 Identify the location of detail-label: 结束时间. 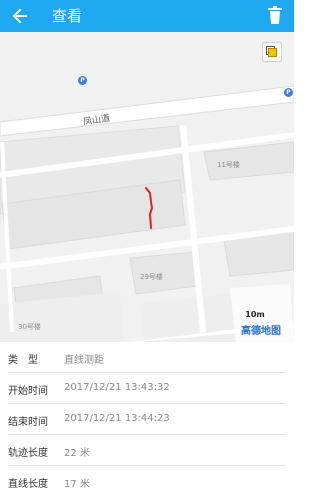
(28, 422).